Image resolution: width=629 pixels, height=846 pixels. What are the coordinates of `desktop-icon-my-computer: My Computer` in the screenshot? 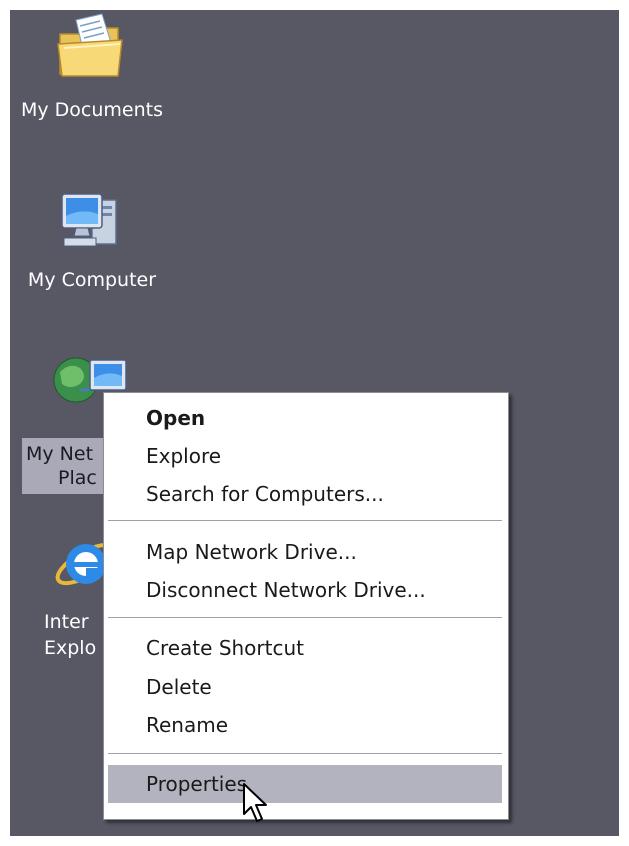 It's located at (95, 240).